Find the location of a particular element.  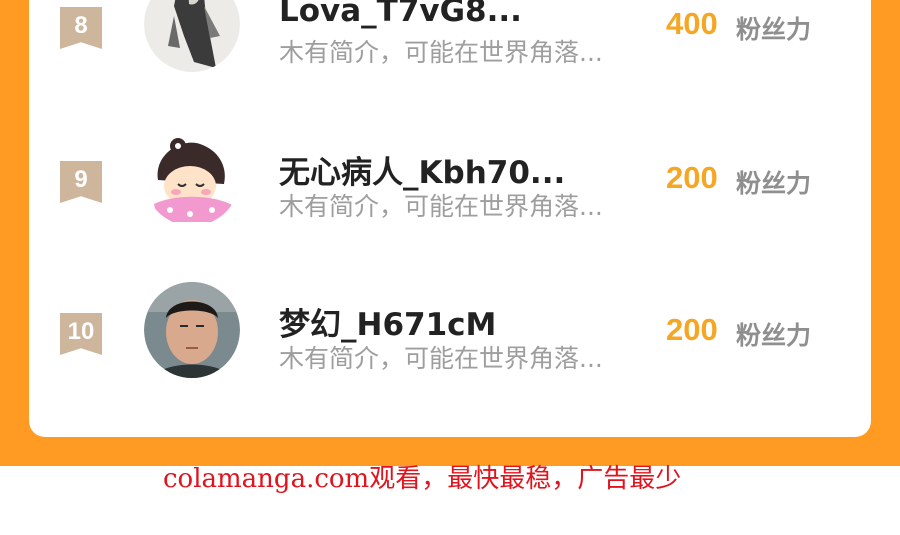

rank-badge: 10 is located at coordinates (81, 334).